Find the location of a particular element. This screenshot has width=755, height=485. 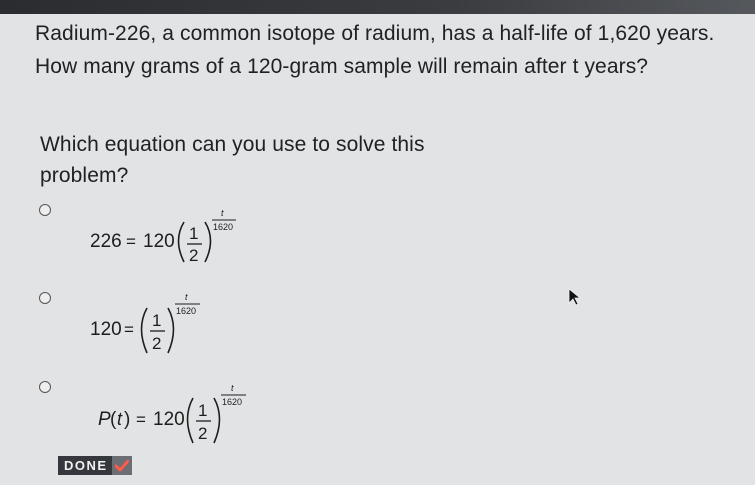

option-2-radio is located at coordinates (45, 298).